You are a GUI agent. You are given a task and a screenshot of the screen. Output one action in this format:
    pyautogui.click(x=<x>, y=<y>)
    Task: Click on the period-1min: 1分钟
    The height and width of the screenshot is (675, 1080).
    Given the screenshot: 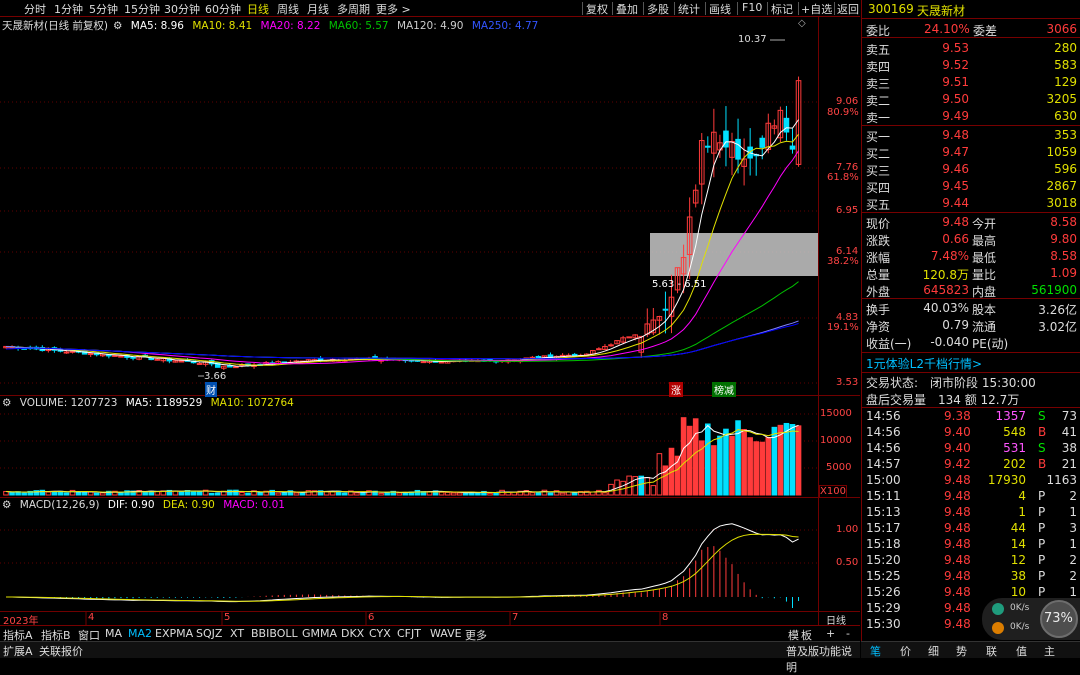 What is the action you would take?
    pyautogui.click(x=68, y=9)
    